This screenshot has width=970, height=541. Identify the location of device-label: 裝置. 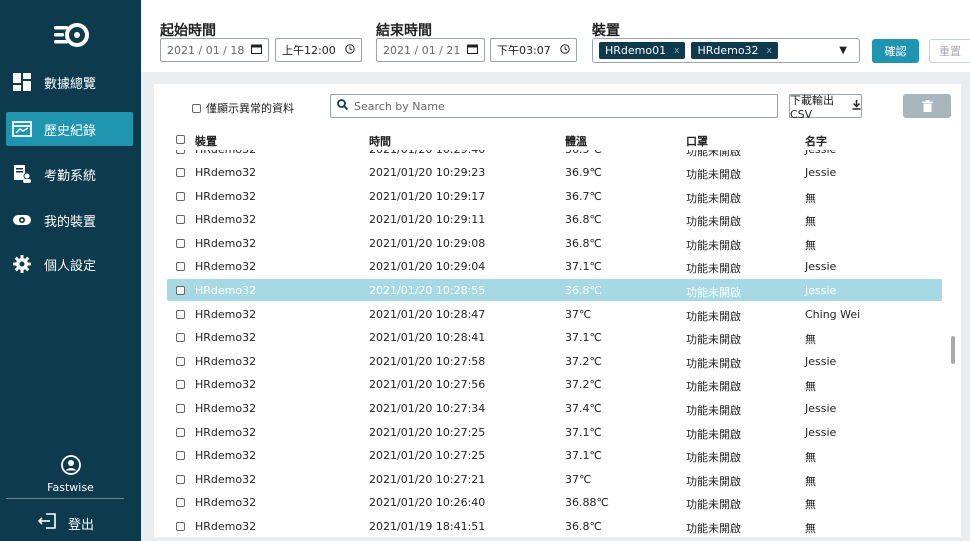
(606, 31).